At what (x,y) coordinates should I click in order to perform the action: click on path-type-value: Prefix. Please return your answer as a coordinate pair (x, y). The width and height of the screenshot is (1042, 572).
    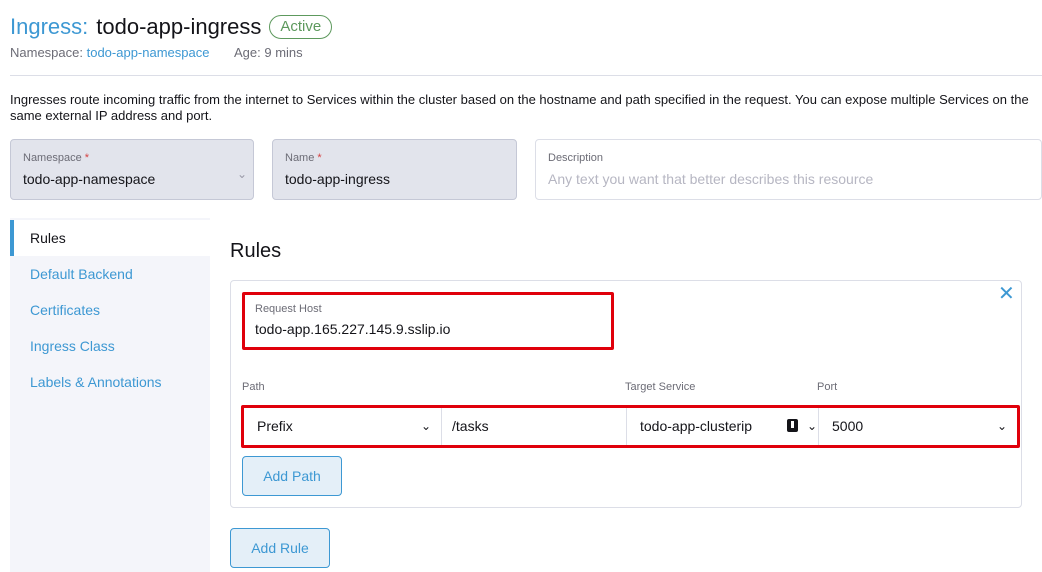
    Looking at the image, I should click on (275, 426).